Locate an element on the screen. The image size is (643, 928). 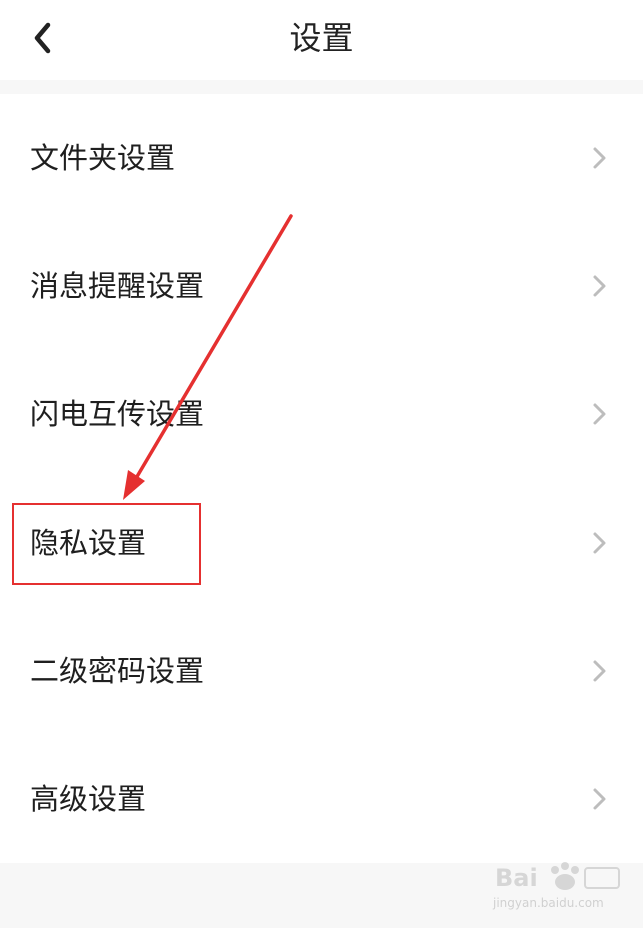
settings-item-label: 消息提醒设置 is located at coordinates (117, 286).